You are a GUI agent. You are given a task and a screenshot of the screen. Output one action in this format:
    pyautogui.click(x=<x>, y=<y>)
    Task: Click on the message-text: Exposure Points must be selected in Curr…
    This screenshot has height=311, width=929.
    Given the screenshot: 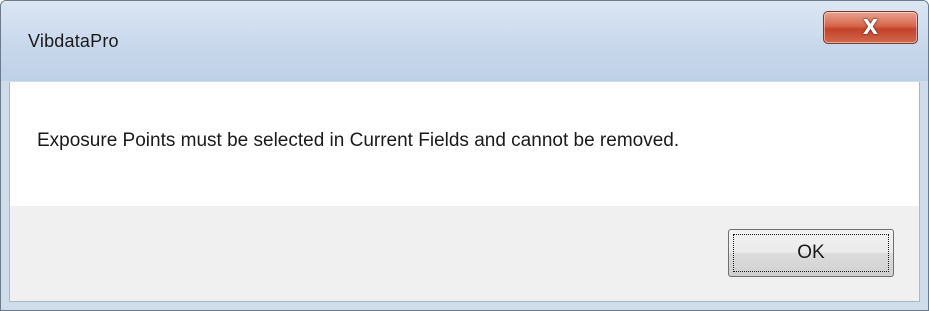 What is the action you would take?
    pyautogui.click(x=358, y=140)
    